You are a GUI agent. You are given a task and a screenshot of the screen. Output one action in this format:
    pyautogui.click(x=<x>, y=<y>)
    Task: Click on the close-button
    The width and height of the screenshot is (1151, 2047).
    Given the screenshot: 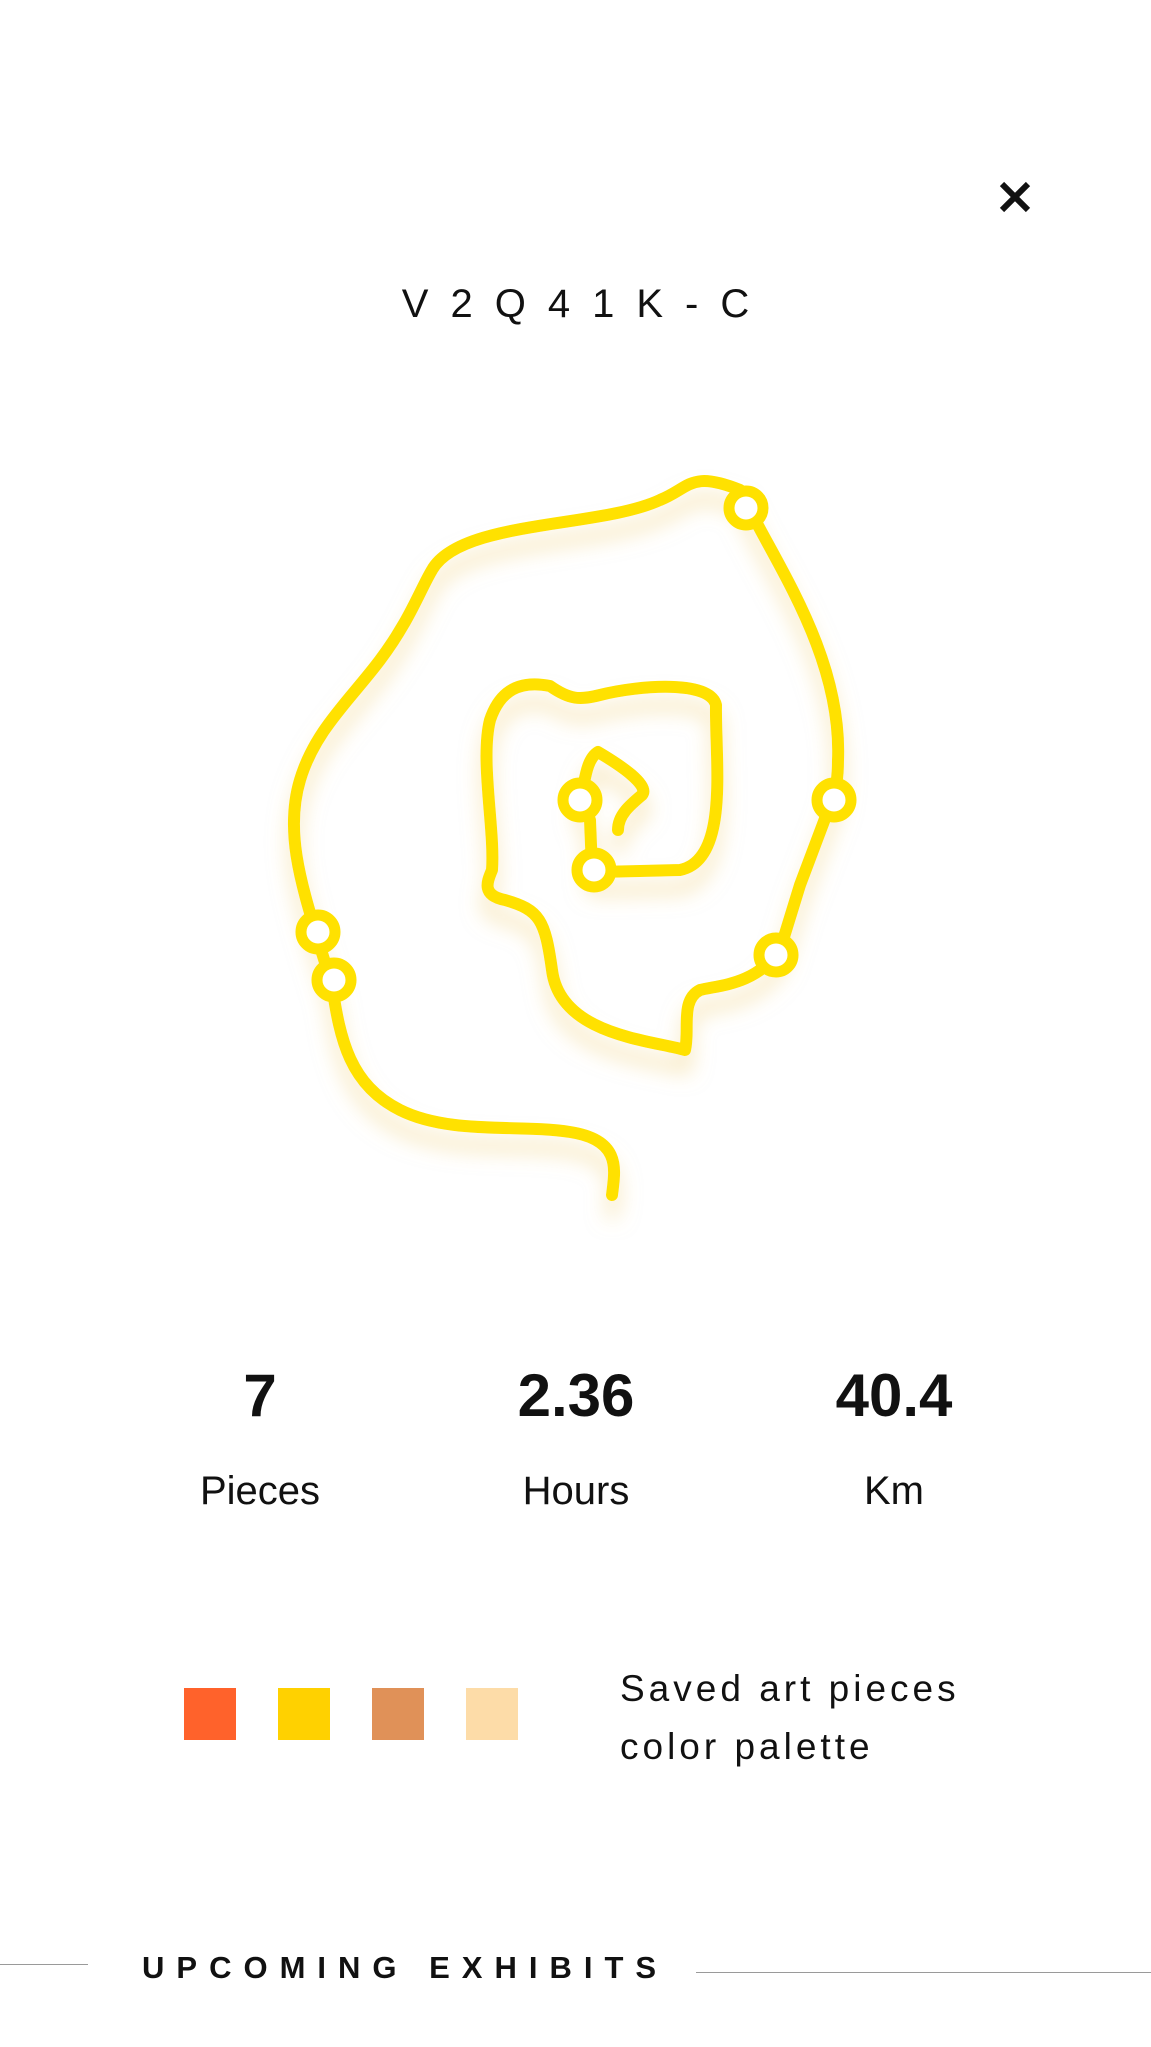 What is the action you would take?
    pyautogui.click(x=1015, y=197)
    